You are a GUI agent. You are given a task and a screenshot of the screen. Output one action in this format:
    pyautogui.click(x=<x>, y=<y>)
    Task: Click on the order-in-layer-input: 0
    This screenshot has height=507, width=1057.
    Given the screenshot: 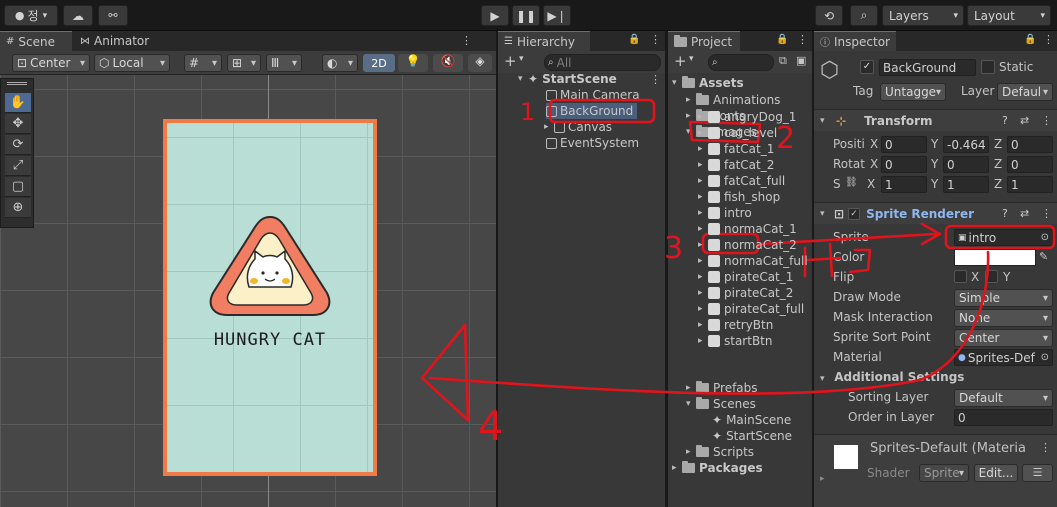 What is the action you would take?
    pyautogui.click(x=1003, y=417)
    